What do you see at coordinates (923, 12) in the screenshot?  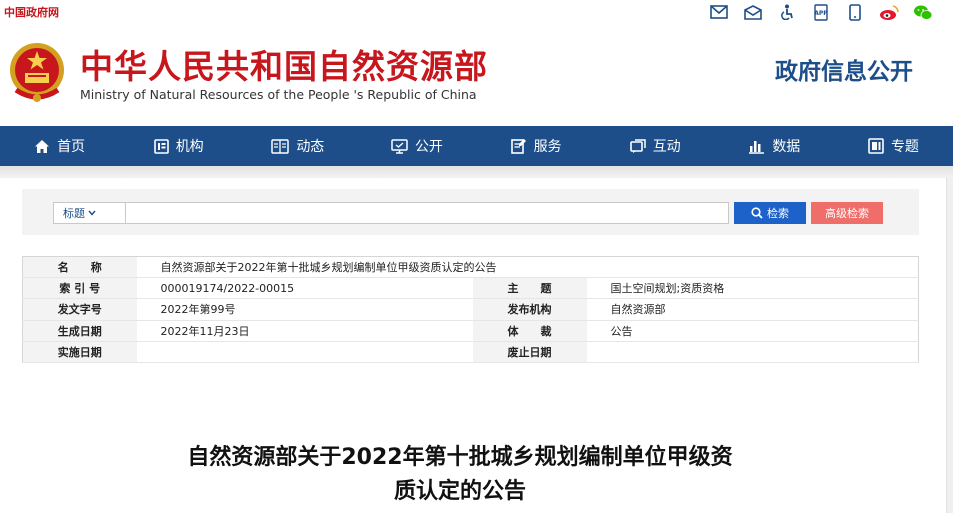 I see `wechat-icon` at bounding box center [923, 12].